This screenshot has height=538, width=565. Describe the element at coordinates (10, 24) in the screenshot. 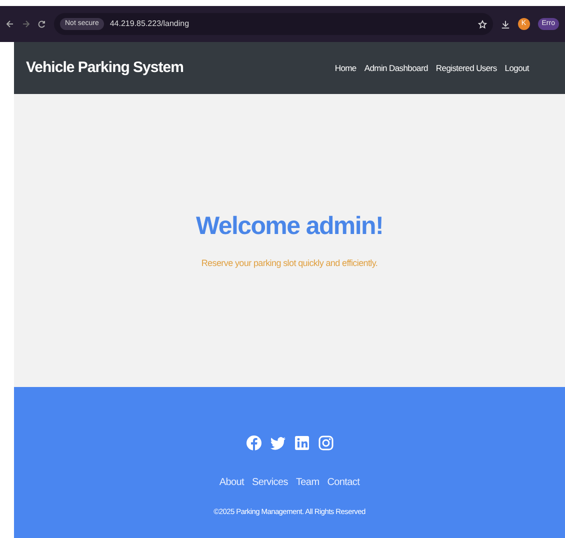

I see `back-arrow-icon` at that location.